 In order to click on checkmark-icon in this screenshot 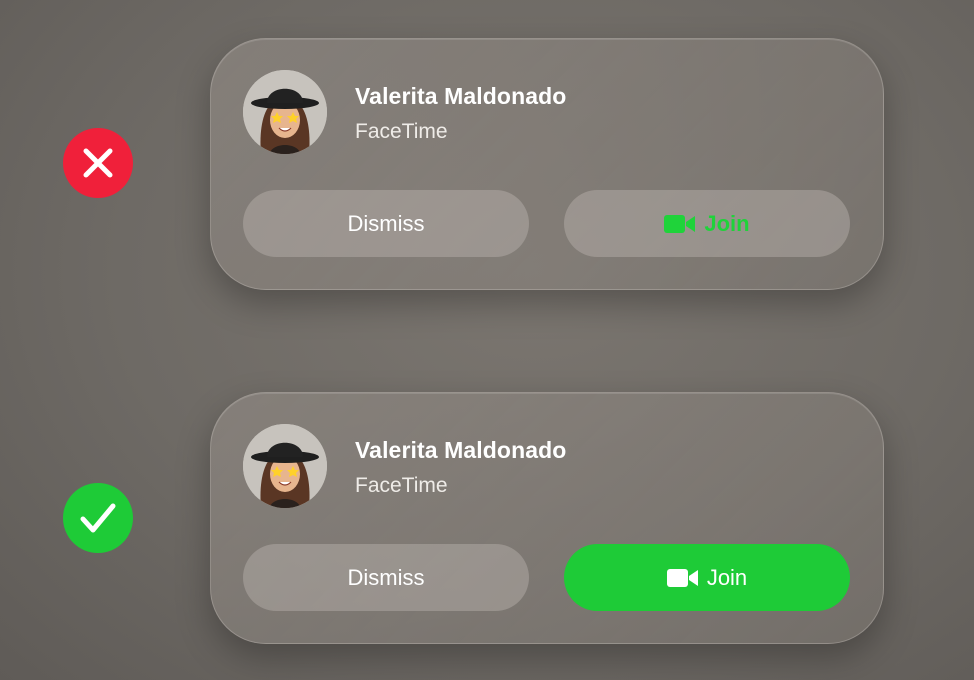, I will do `click(98, 518)`.